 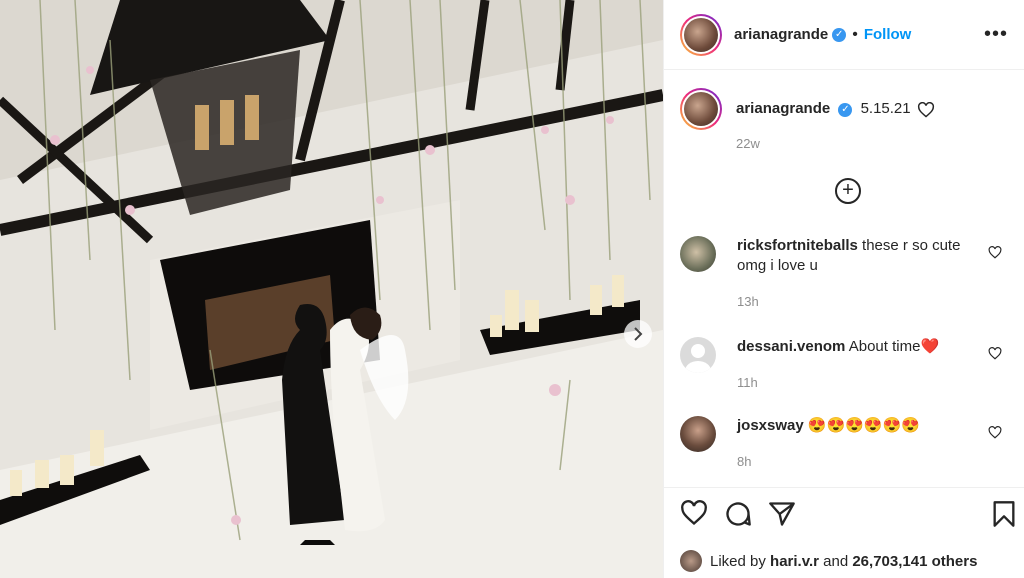 I want to click on follow-button: Follow, so click(x=888, y=34).